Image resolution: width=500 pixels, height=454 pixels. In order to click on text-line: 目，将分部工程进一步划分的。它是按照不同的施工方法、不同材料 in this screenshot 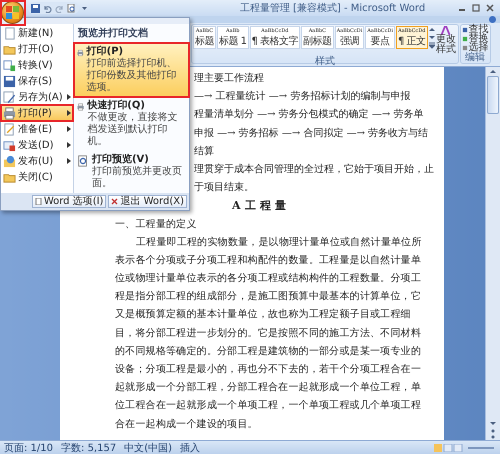, I will do `click(268, 333)`.